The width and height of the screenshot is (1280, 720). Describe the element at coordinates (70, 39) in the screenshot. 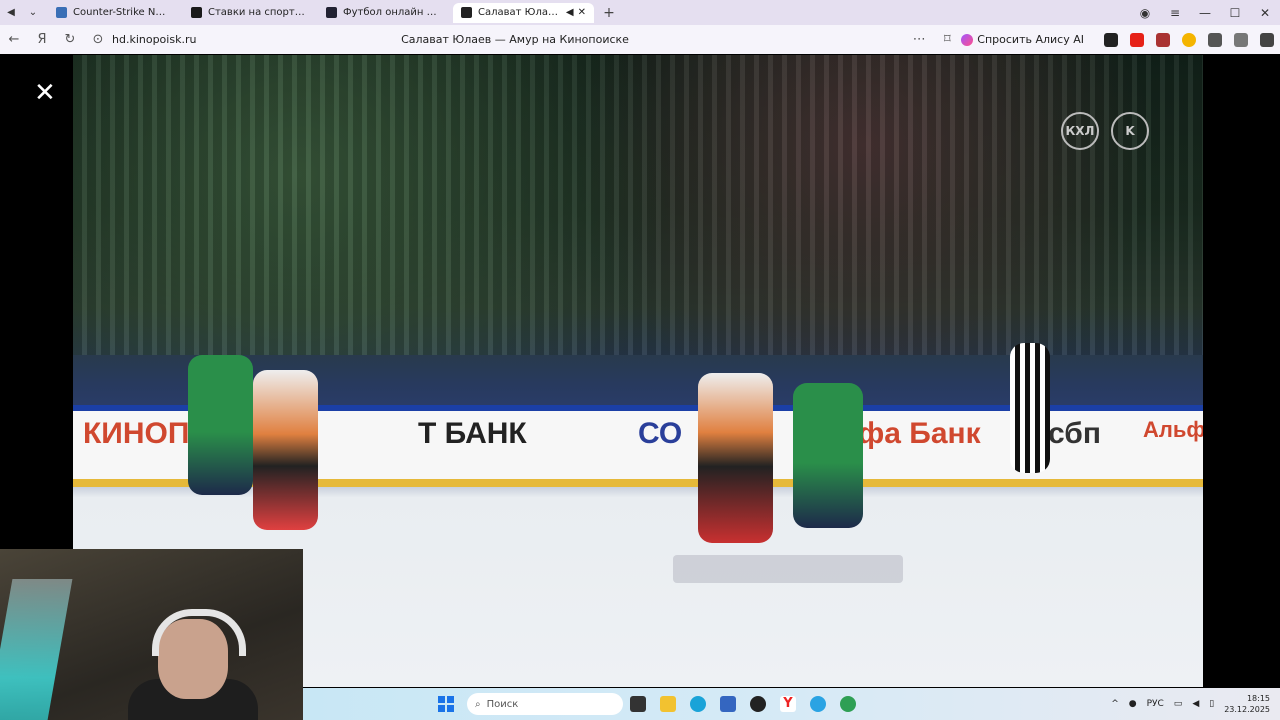

I see `reload-icon: ↻` at that location.